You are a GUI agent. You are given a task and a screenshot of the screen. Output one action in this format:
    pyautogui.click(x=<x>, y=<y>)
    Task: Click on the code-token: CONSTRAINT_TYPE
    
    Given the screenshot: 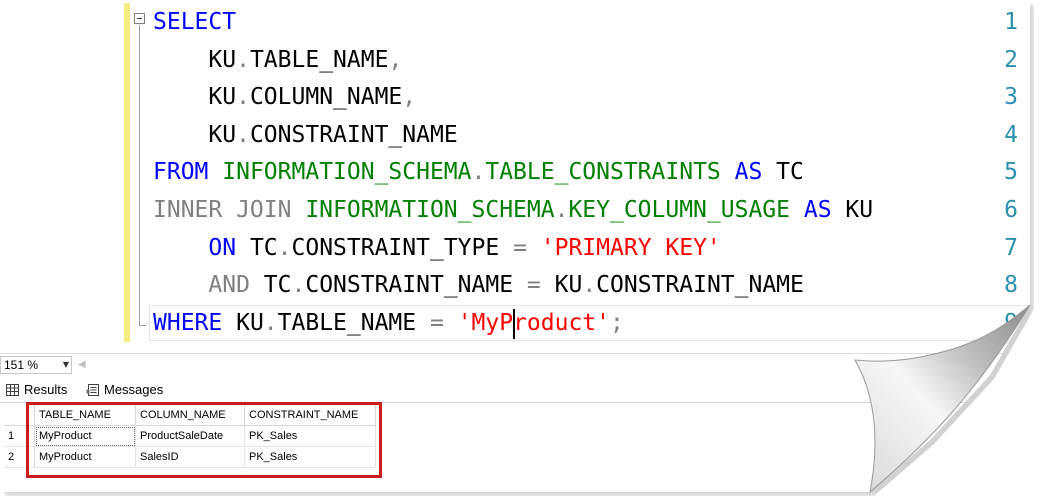 What is the action you would take?
    pyautogui.click(x=402, y=247)
    